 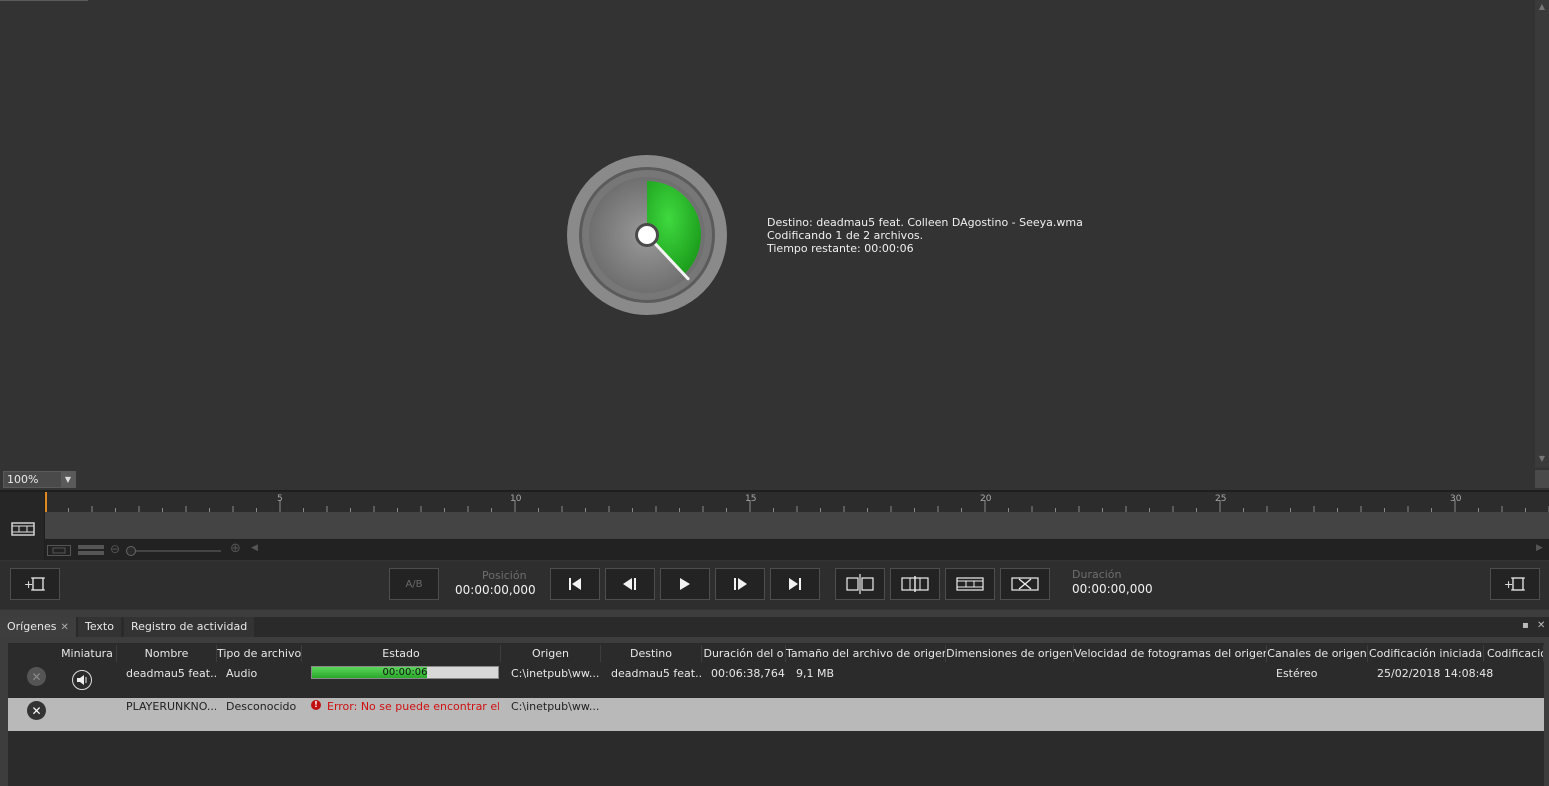 What do you see at coordinates (1010, 653) in the screenshot?
I see `column-header: Dimensiones de origen` at bounding box center [1010, 653].